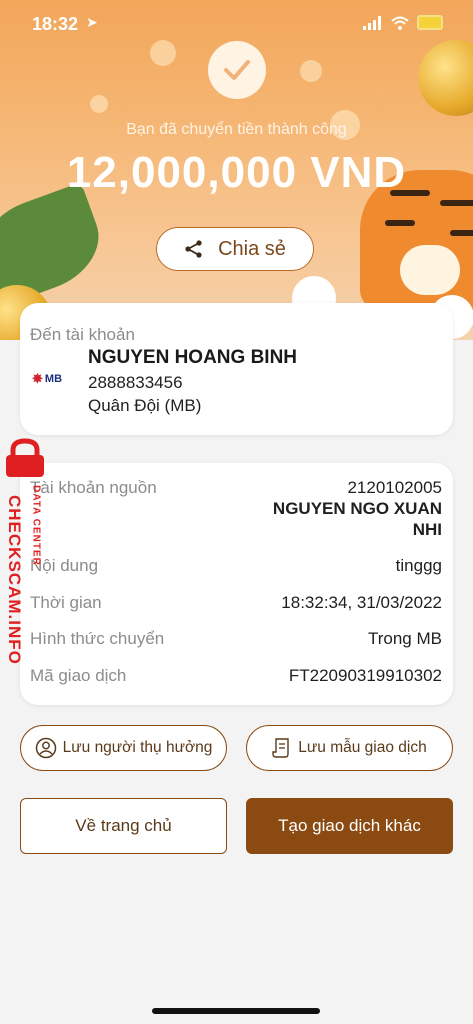  I want to click on home-button: Về trang chủ, so click(123, 826).